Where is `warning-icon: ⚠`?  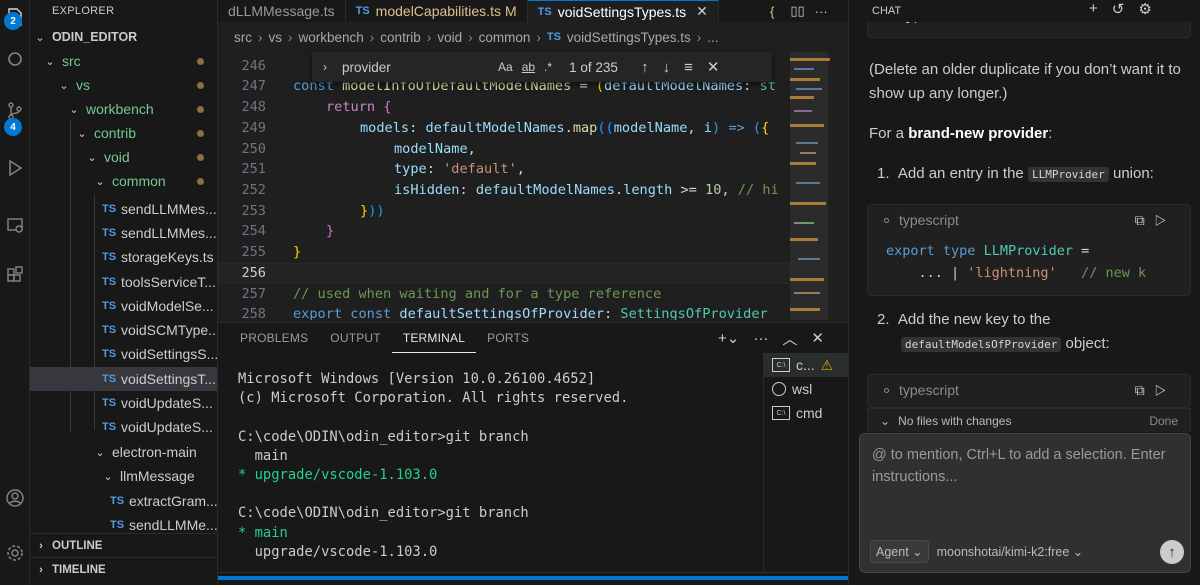 warning-icon: ⚠ is located at coordinates (827, 364).